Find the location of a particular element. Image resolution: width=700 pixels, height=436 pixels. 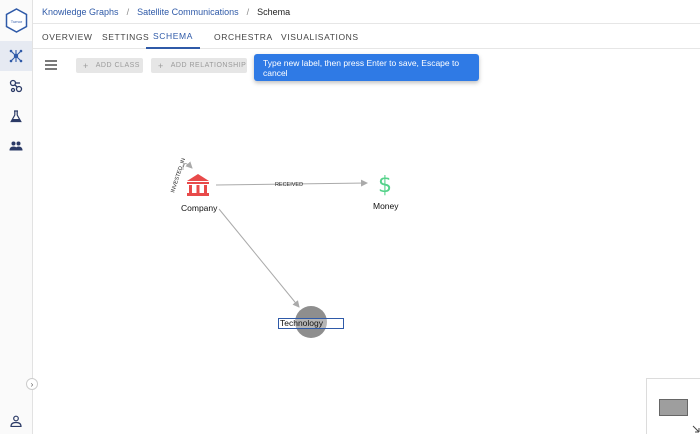

edge-label-received: RECEIVED is located at coordinates (289, 185).